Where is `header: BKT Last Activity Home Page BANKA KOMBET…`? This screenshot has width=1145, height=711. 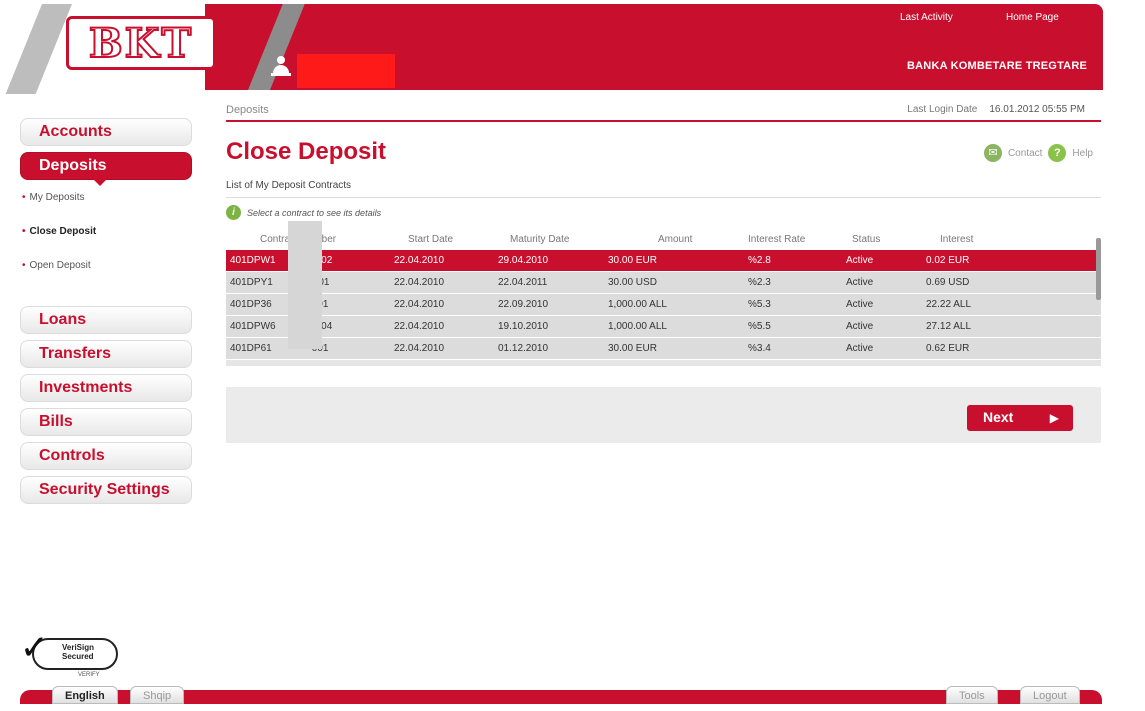
header: BKT Last Activity Home Page BANKA KOMBET… is located at coordinates (572, 47).